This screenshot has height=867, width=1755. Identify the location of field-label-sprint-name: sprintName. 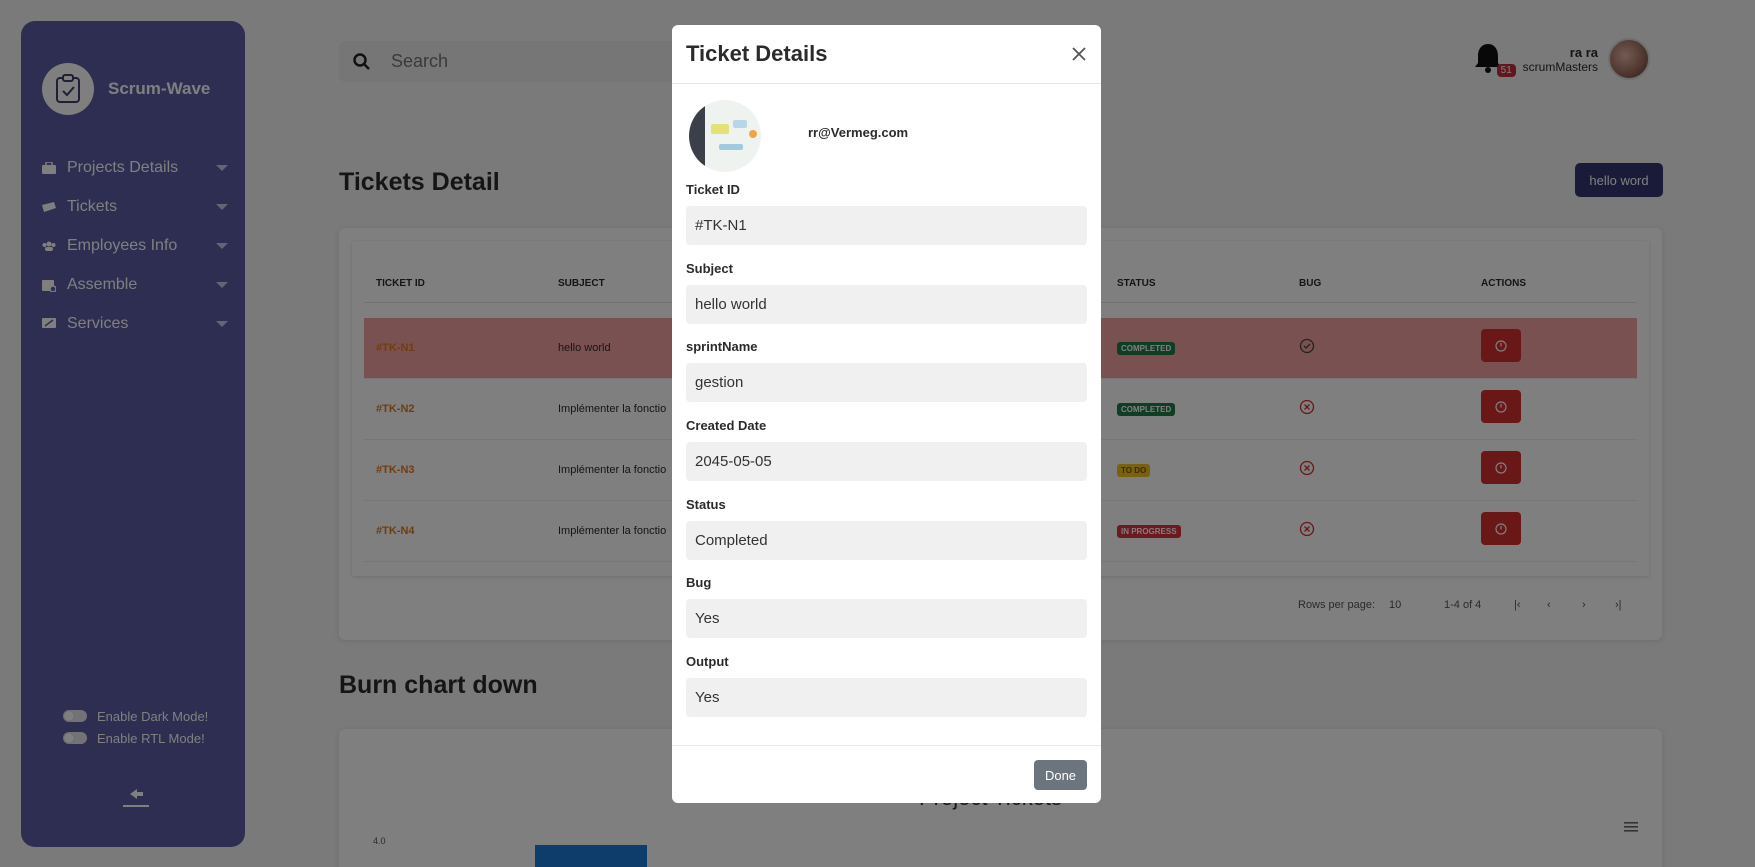
(722, 346).